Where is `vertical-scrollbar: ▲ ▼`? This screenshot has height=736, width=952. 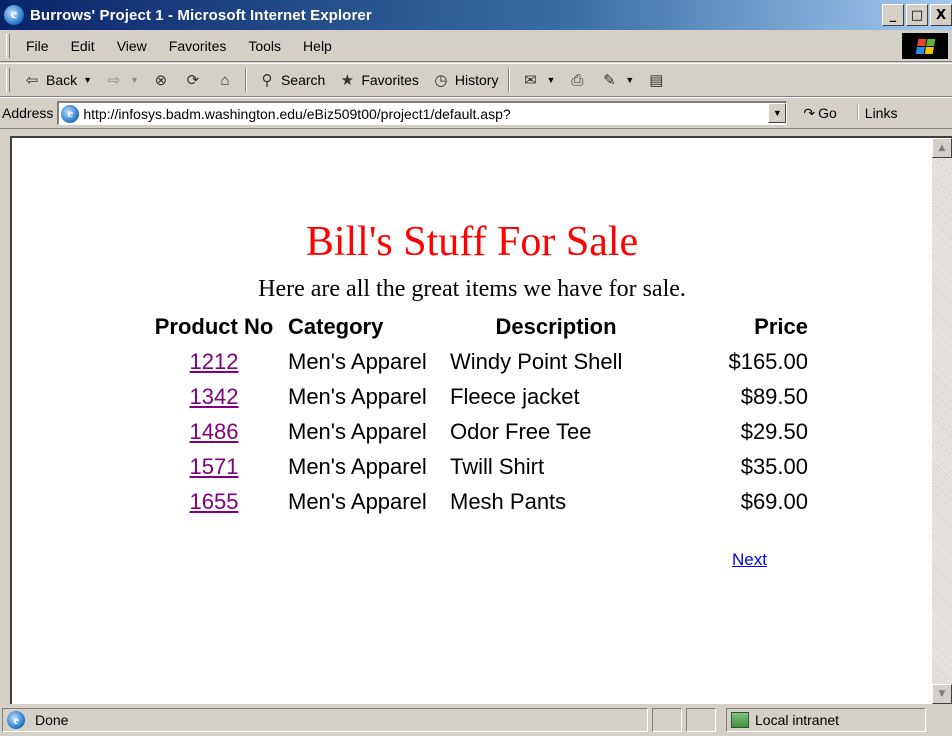 vertical-scrollbar: ▲ ▼ is located at coordinates (942, 421).